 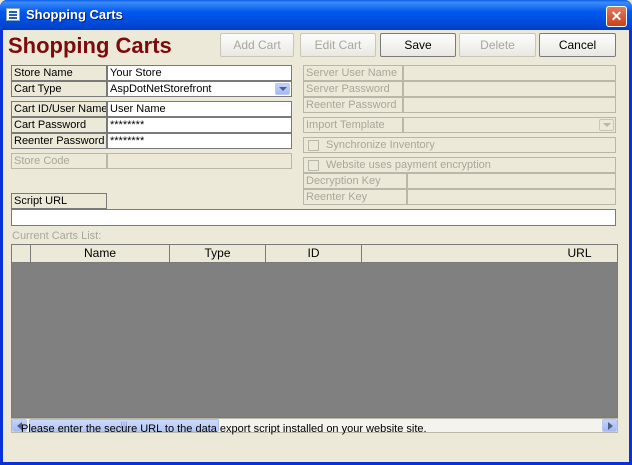 I want to click on encryption-label: Website uses payment encryption, so click(x=408, y=165).